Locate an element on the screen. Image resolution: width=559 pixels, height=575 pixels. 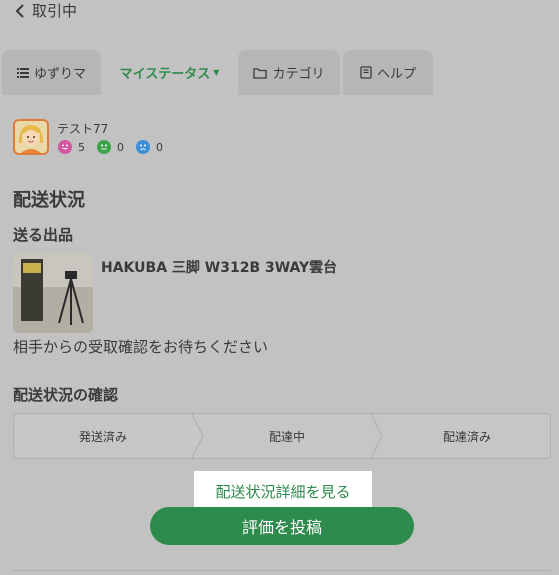
list-icon is located at coordinates (22, 73).